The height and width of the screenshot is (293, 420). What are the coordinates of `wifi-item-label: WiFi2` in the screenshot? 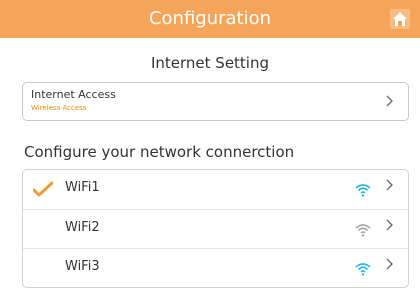 It's located at (82, 227).